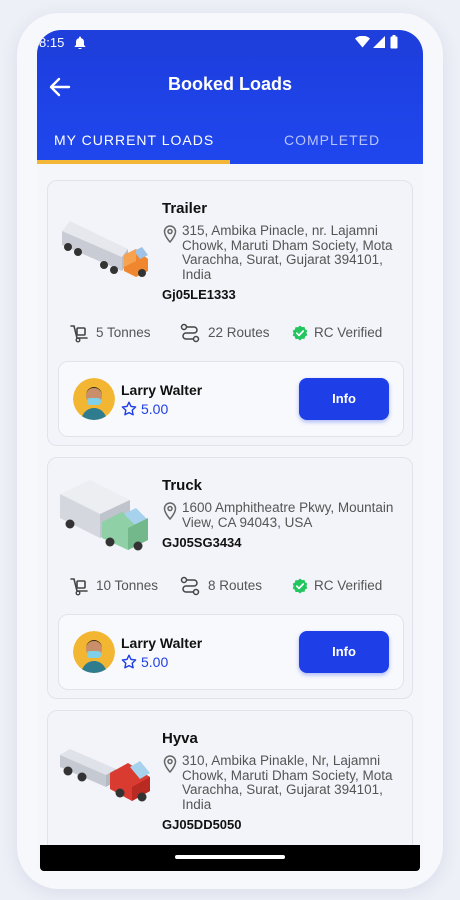 This screenshot has height=900, width=460. What do you see at coordinates (133, 162) in the screenshot?
I see `active-tab-indicator` at bounding box center [133, 162].